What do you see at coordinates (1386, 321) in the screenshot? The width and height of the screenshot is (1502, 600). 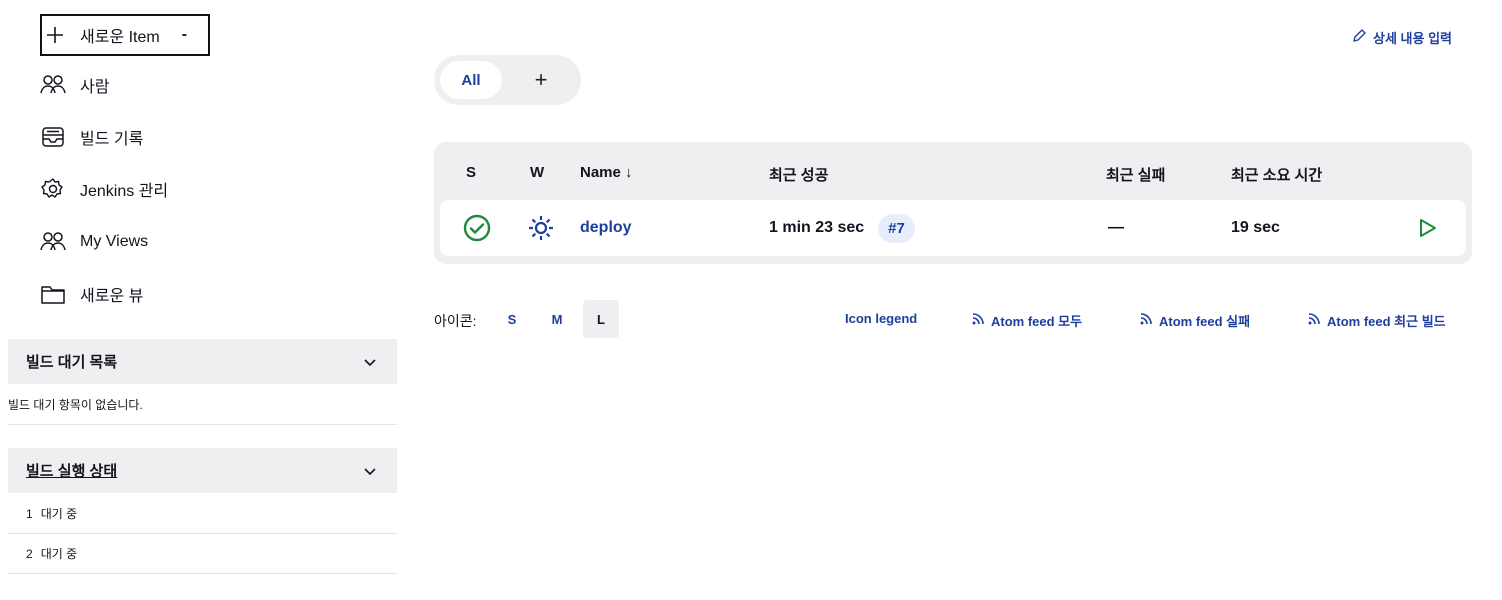 I see `atom-feed-latest-label: Atom feed 최근 빌드` at bounding box center [1386, 321].